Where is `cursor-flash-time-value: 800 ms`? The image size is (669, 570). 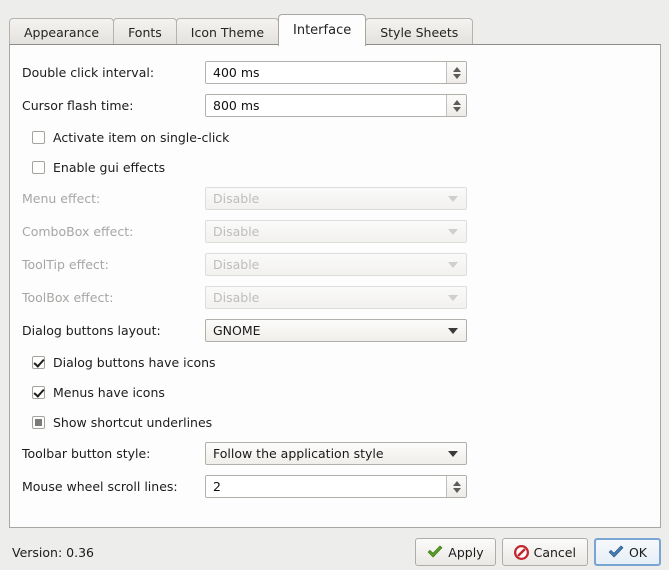 cursor-flash-time-value: 800 ms is located at coordinates (326, 105).